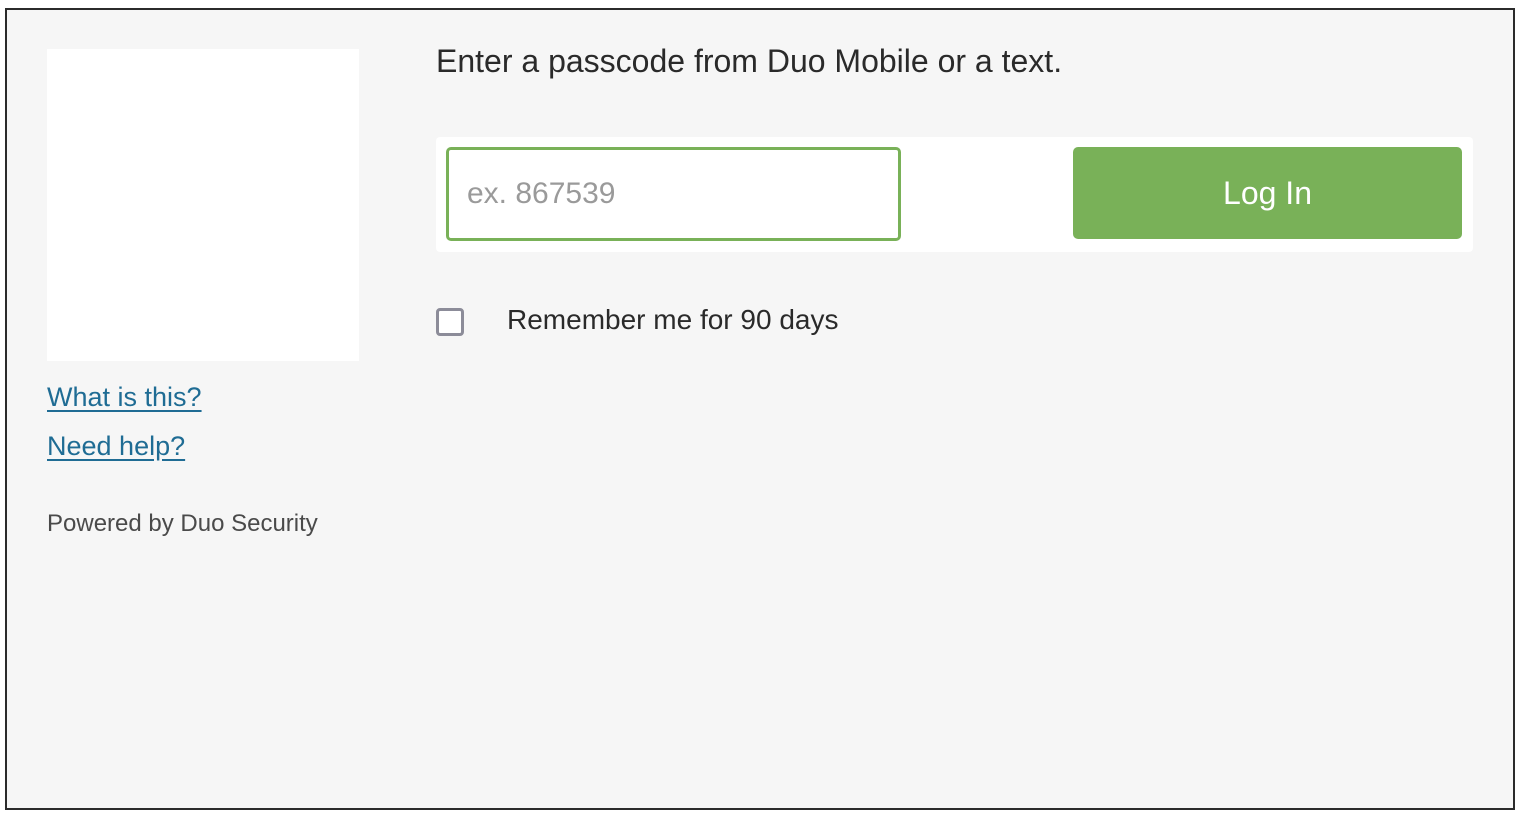 This screenshot has height=816, width=1516. What do you see at coordinates (1267, 193) in the screenshot?
I see `login-button: Log In` at bounding box center [1267, 193].